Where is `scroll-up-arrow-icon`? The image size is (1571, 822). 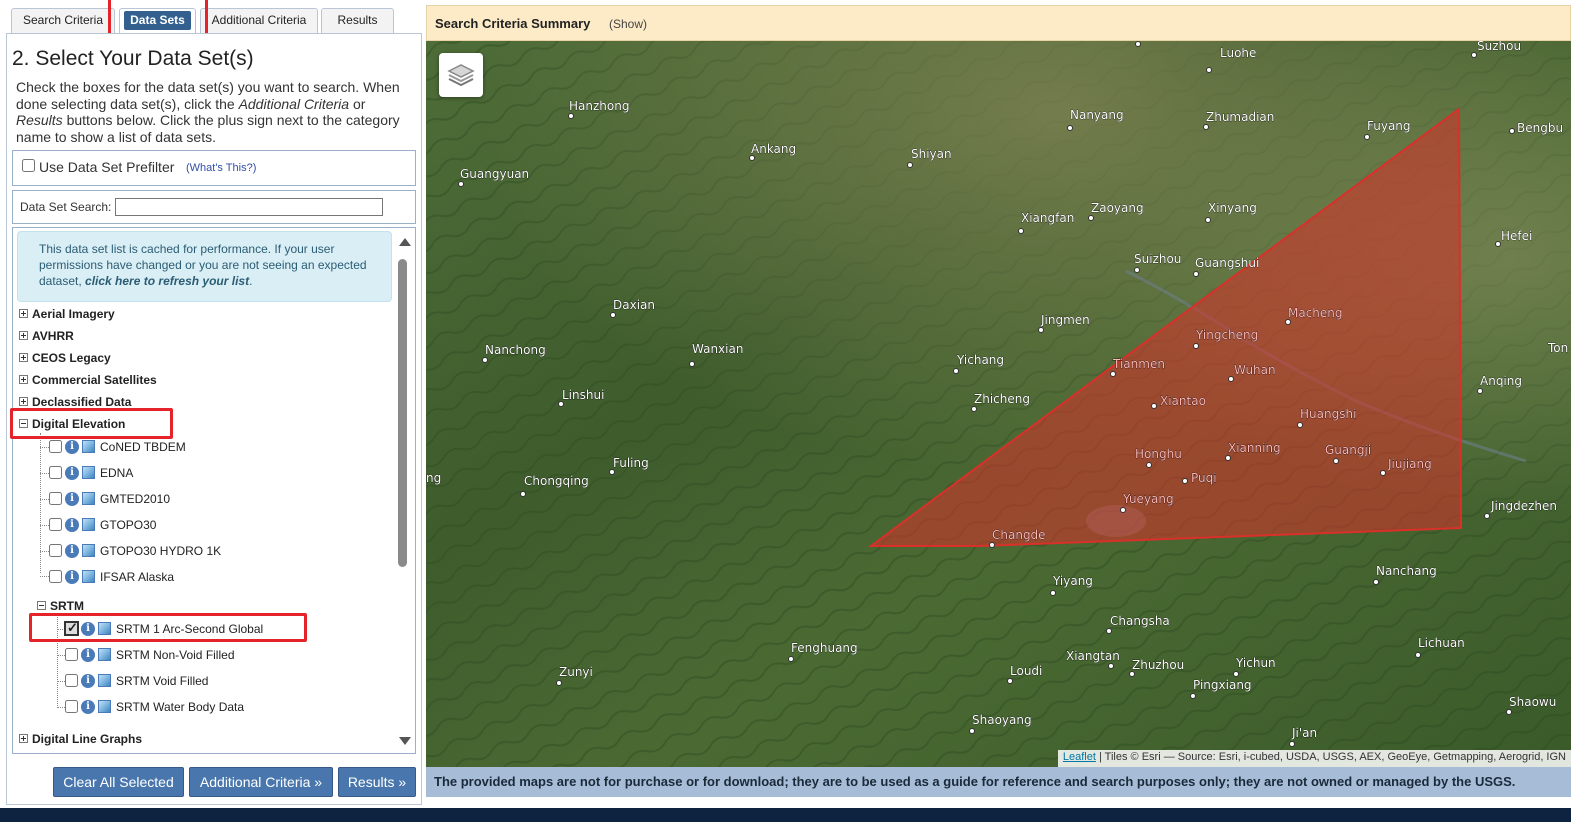
scroll-up-arrow-icon is located at coordinates (405, 242).